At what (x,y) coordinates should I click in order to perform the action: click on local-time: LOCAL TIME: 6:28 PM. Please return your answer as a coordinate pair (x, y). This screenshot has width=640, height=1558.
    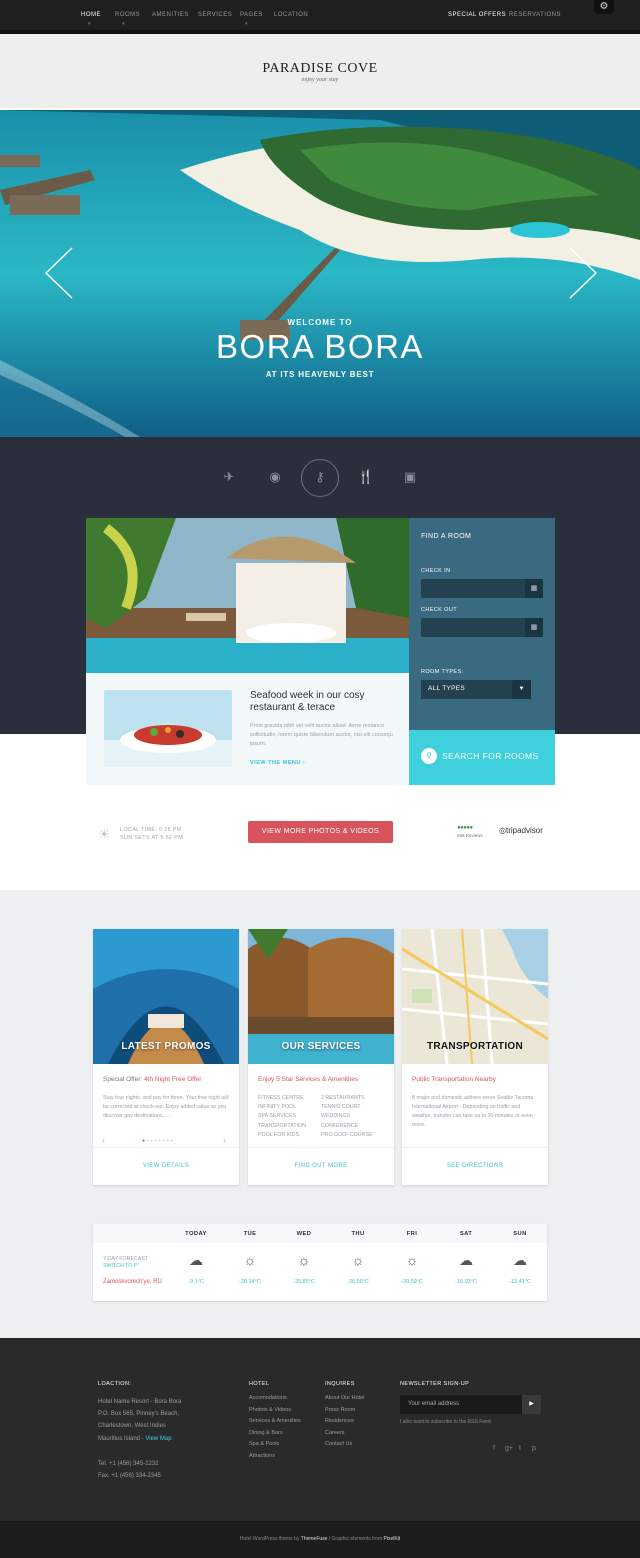
    Looking at the image, I should click on (151, 830).